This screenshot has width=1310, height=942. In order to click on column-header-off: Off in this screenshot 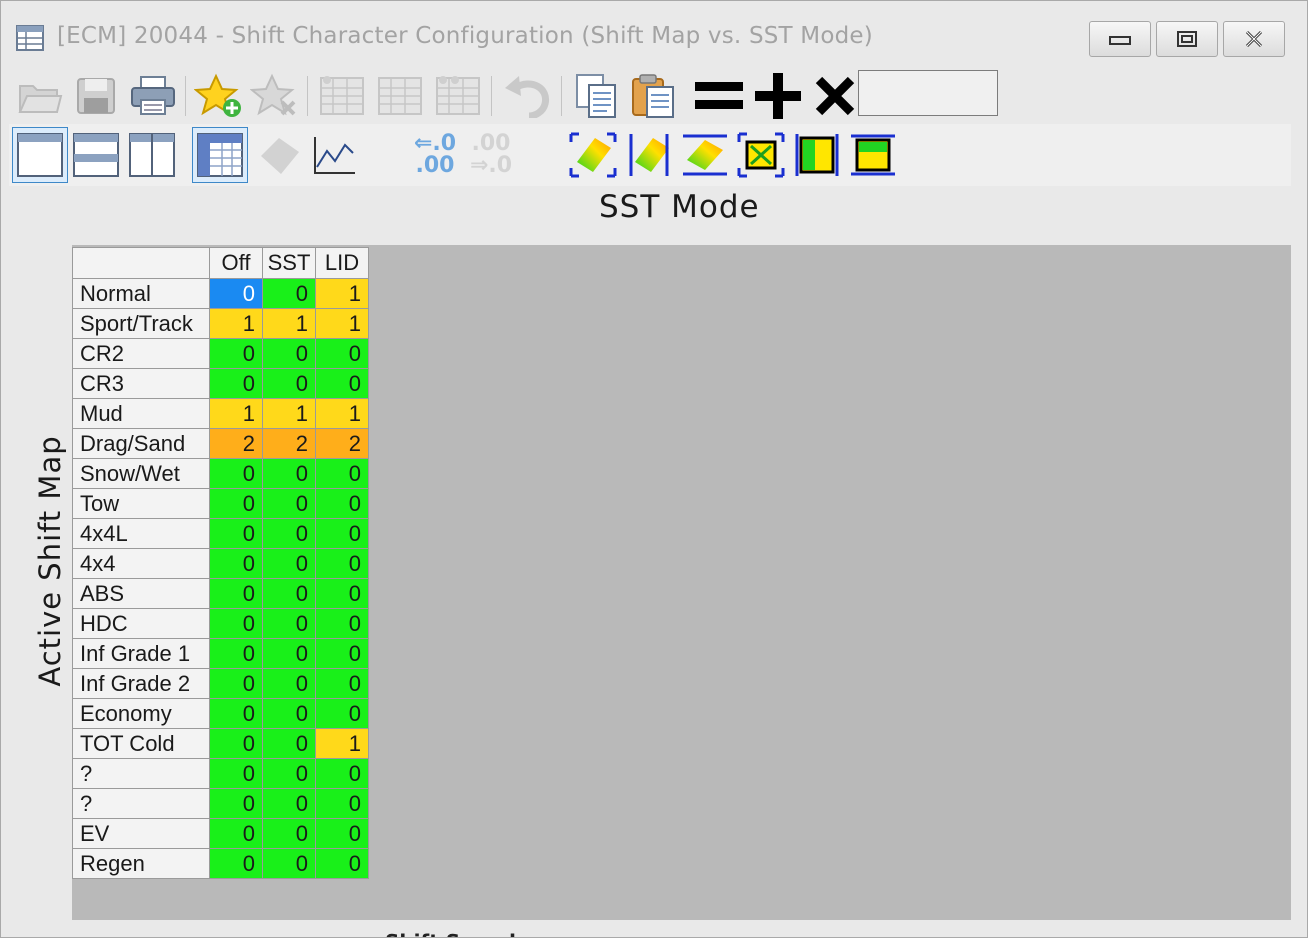, I will do `click(236, 263)`.